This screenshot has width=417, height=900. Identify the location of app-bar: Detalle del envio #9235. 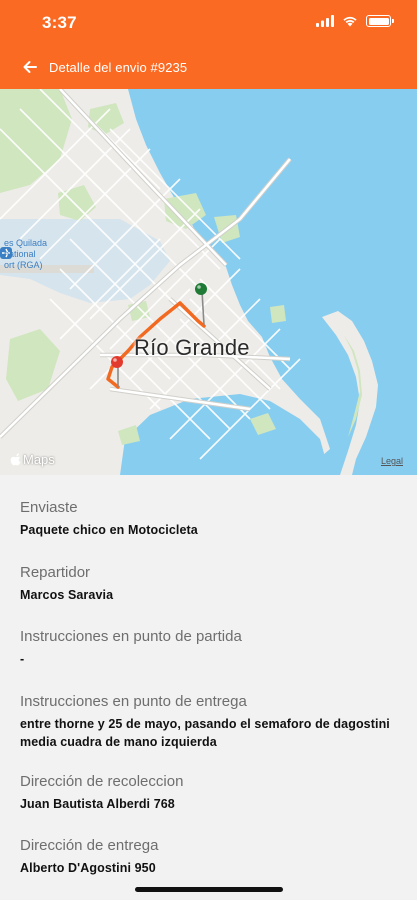
(208, 67).